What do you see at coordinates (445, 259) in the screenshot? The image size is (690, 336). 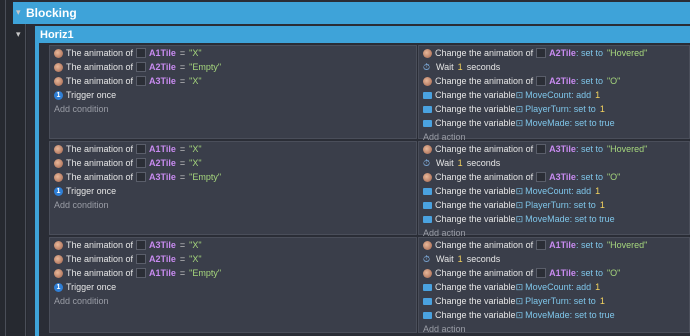 I see `action-label: Wait` at bounding box center [445, 259].